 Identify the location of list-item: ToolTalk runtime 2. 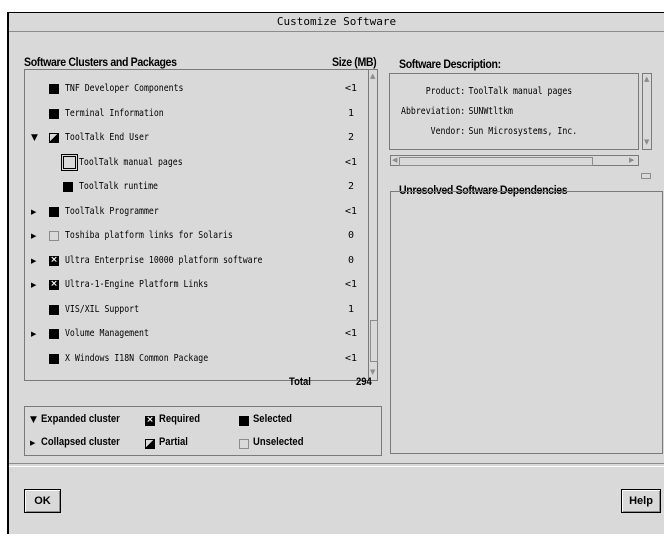
(195, 187).